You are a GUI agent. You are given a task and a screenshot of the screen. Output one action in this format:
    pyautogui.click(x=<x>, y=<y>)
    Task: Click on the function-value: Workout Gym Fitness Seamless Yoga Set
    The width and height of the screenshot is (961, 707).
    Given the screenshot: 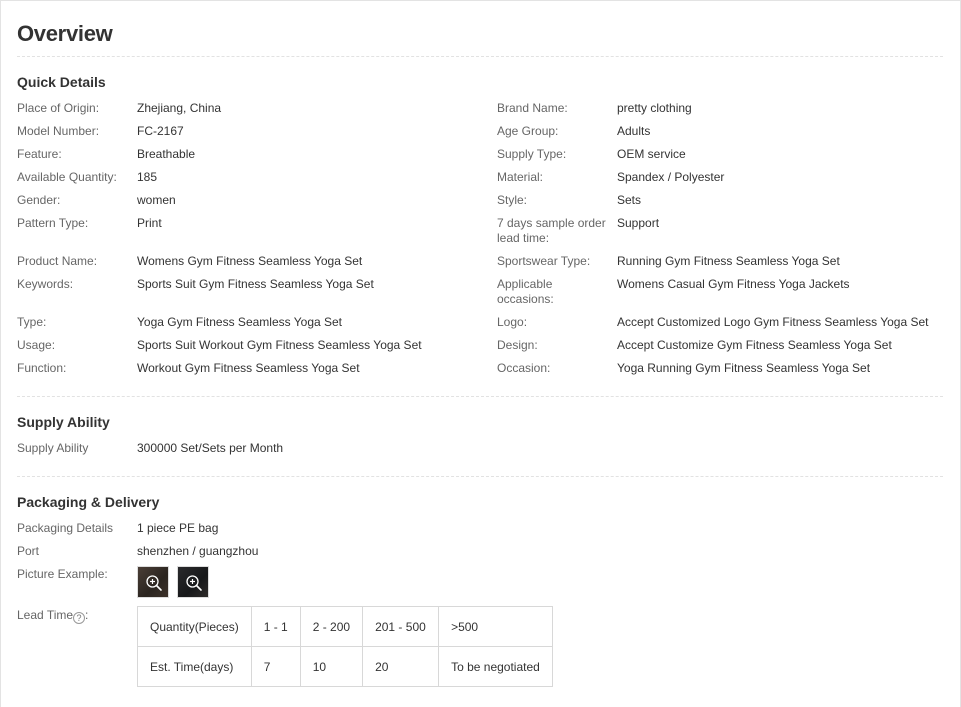 What is the action you would take?
    pyautogui.click(x=248, y=368)
    